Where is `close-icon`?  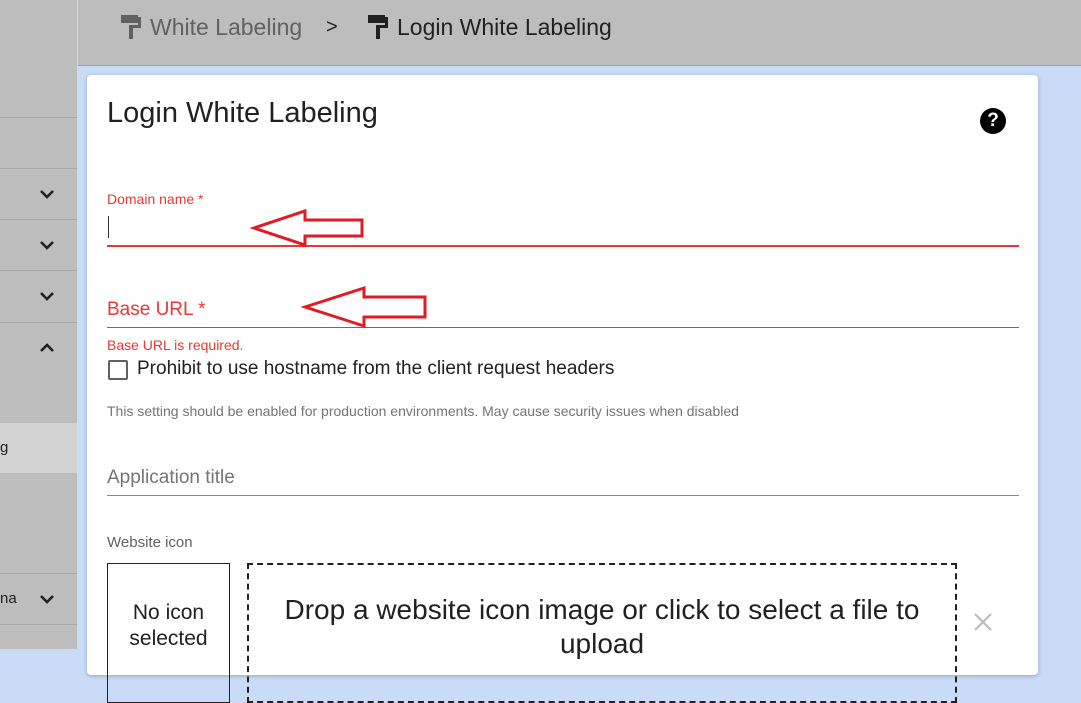
close-icon is located at coordinates (983, 622).